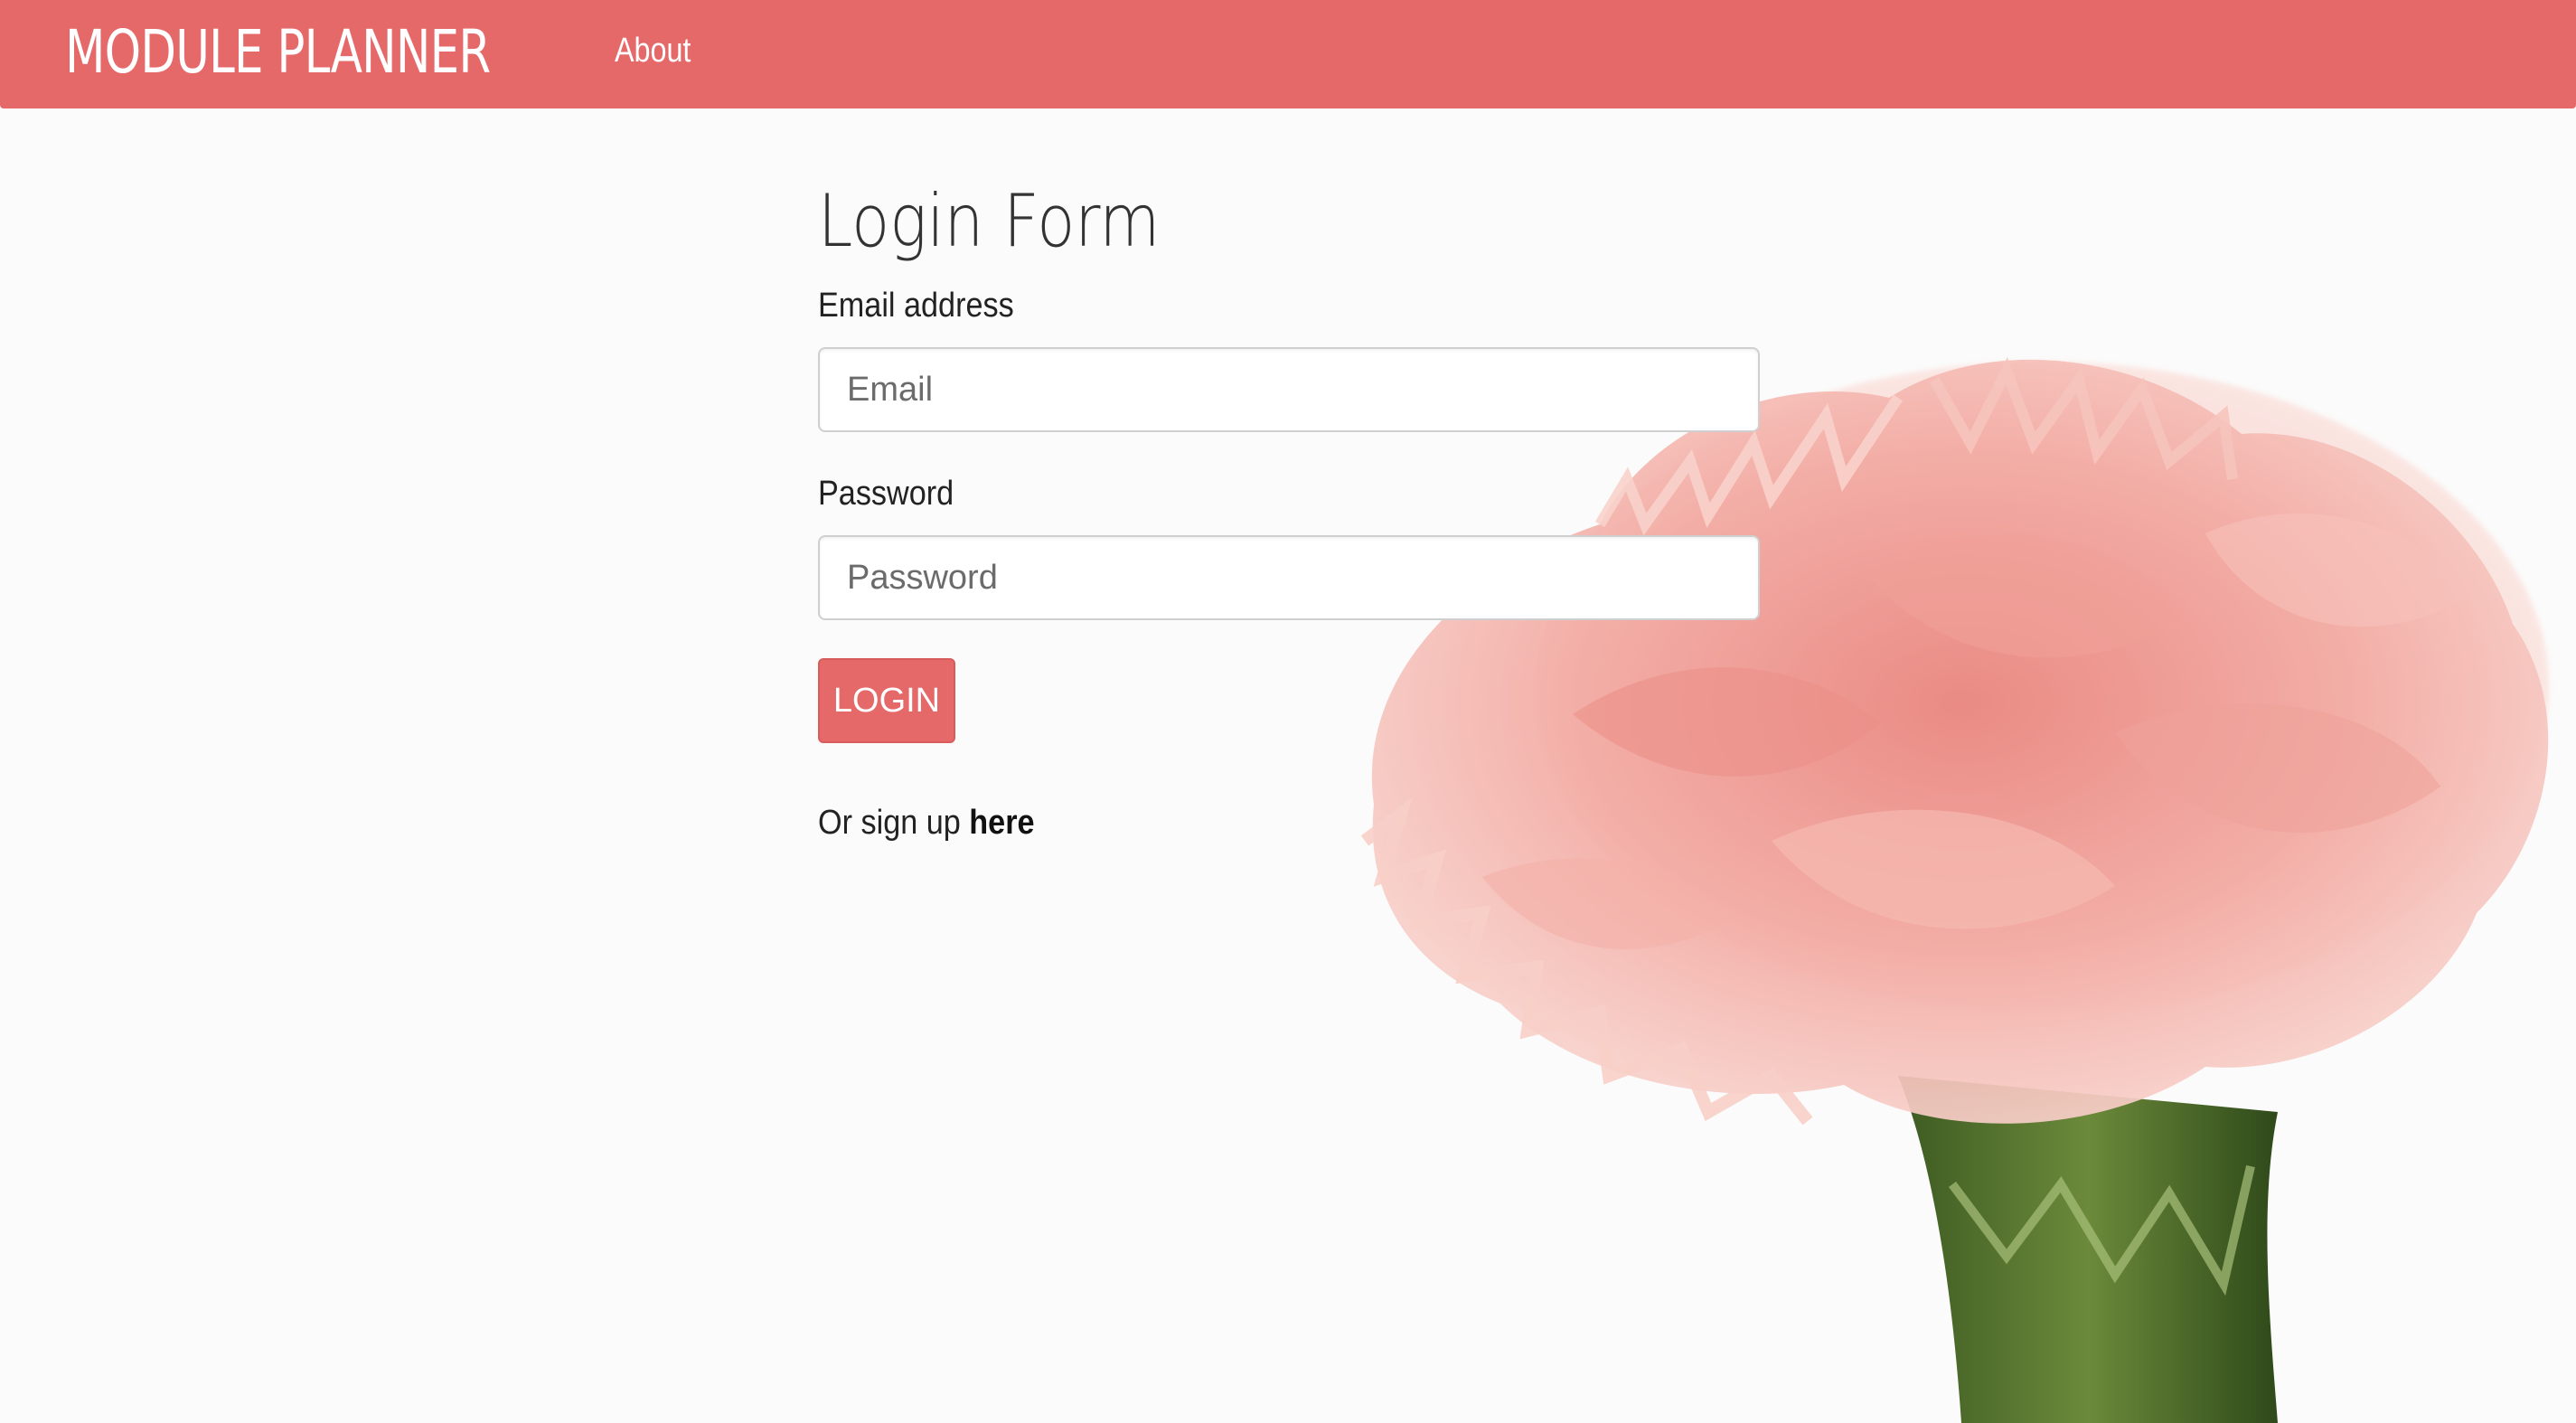 This screenshot has height=1423, width=2576. Describe the element at coordinates (916, 306) in the screenshot. I see `email-label: Email address` at that location.